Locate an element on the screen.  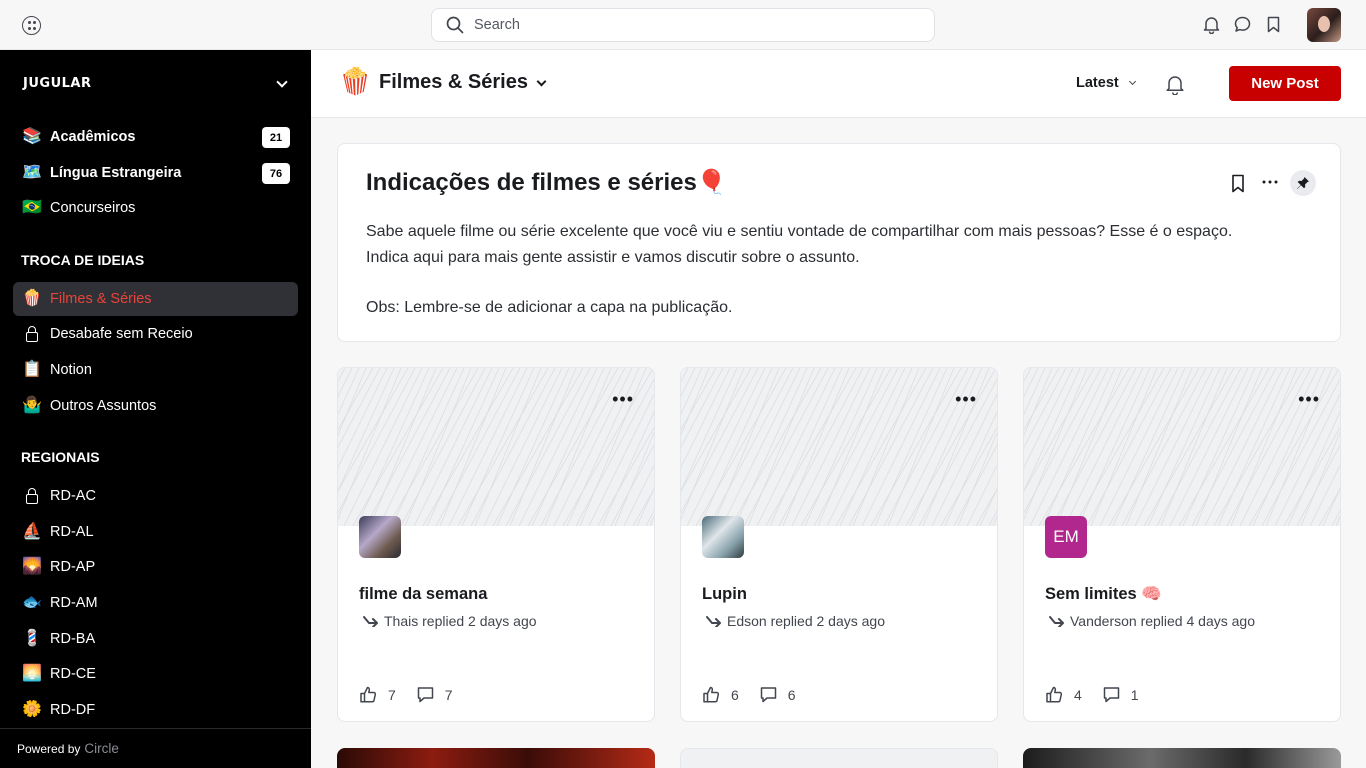
sidebar-item-label: RD-AP is located at coordinates (73, 567).